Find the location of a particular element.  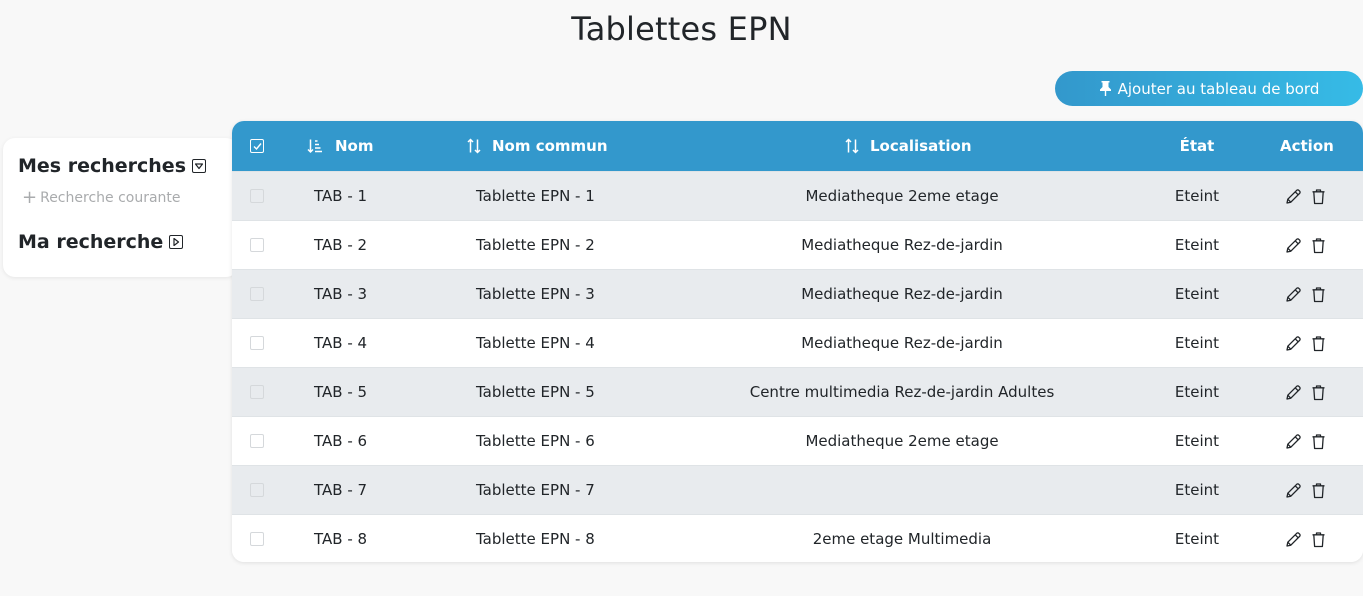

add-to-dashboard-button: Ajouter au tableau de bord is located at coordinates (1209, 88).